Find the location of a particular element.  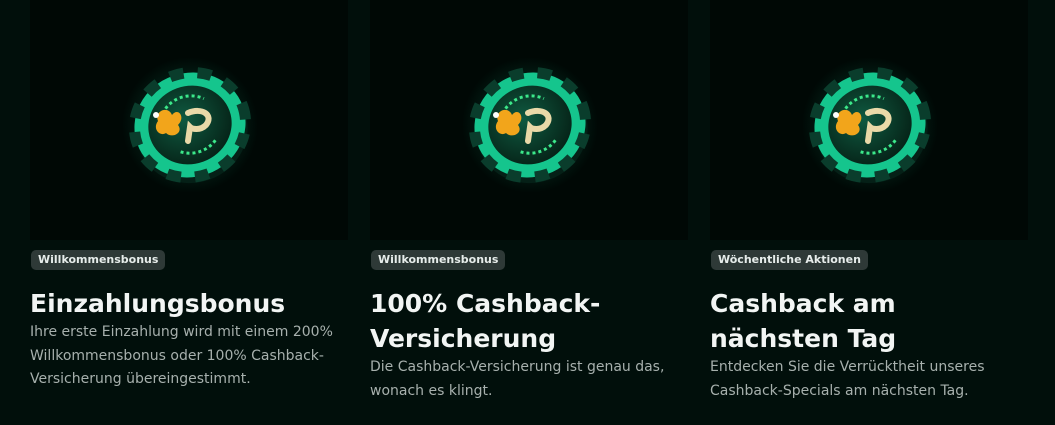

promotion-title: Cashback am nächsten Tag is located at coordinates (869, 321).